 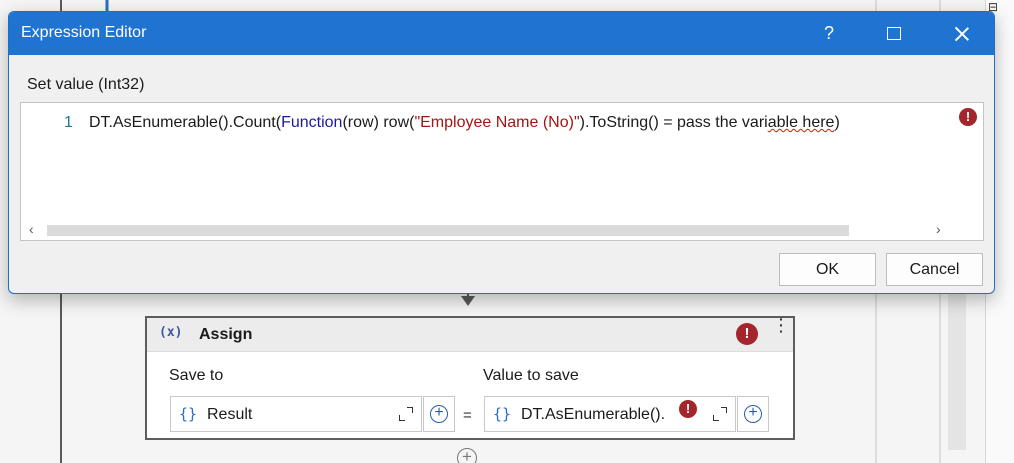 I want to click on cancel-button: Cancel, so click(x=934, y=269).